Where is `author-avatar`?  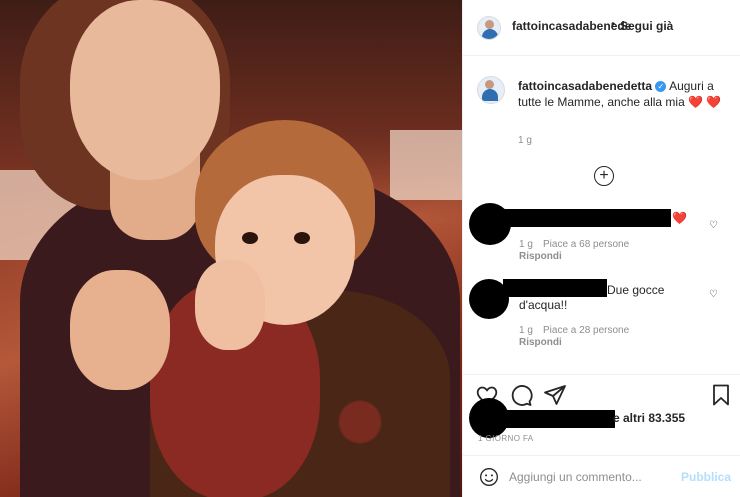 author-avatar is located at coordinates (489, 28).